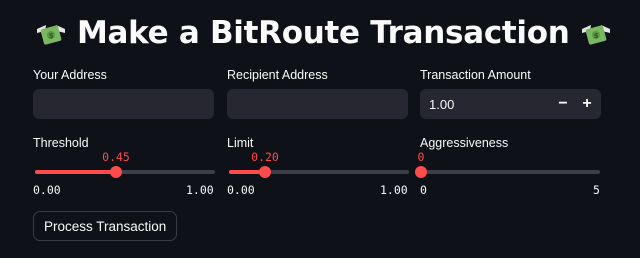  I want to click on threshold-min: 0.00, so click(47, 190).